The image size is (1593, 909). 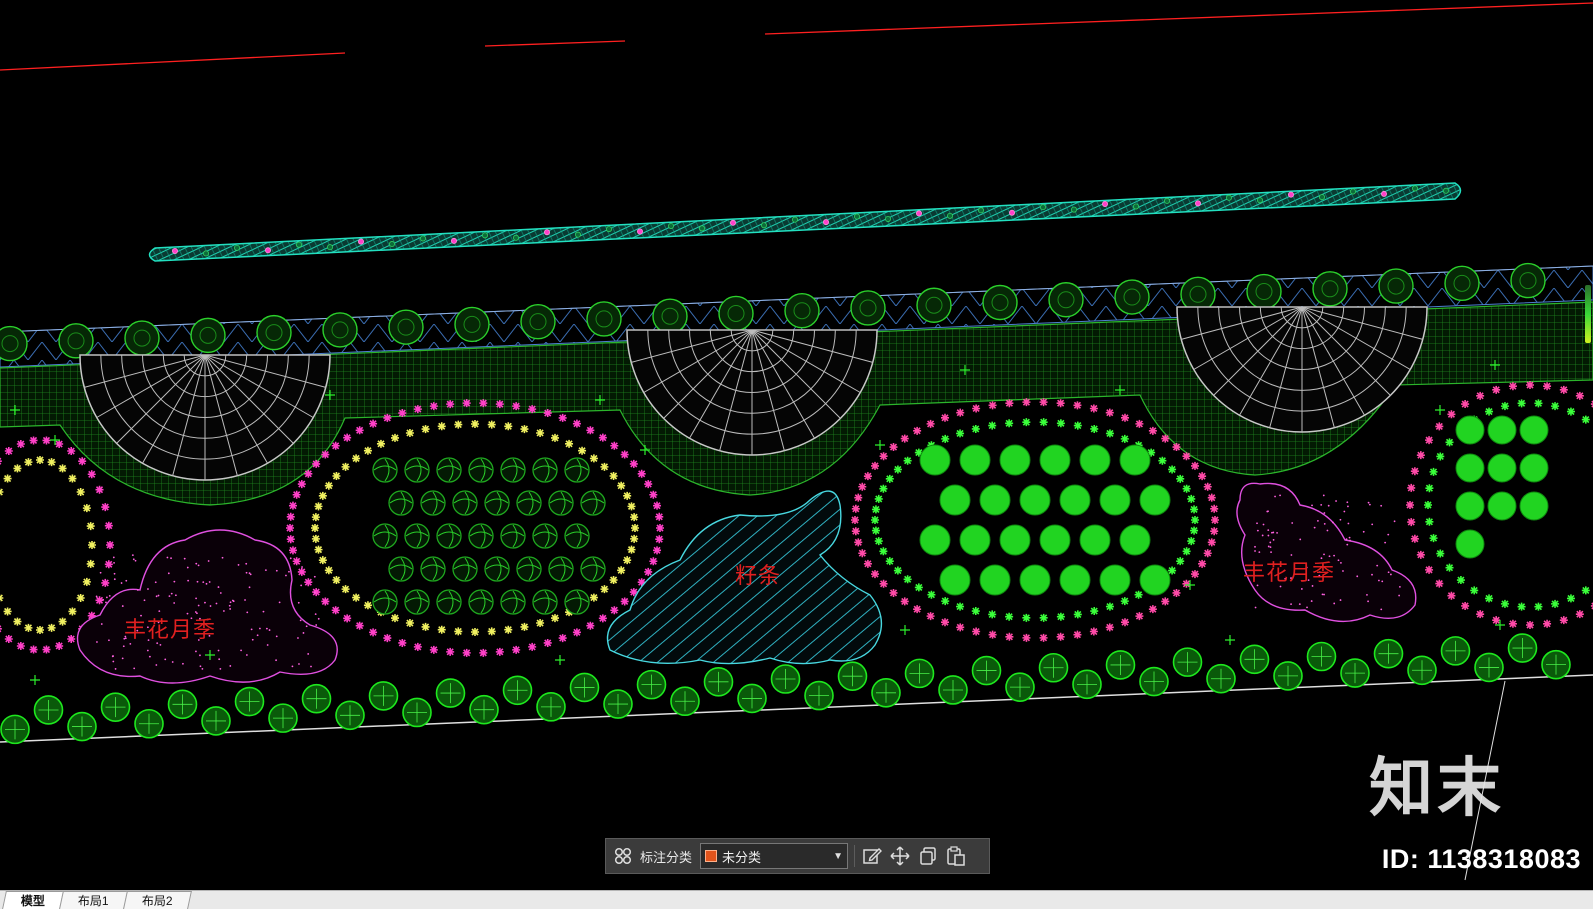 What do you see at coordinates (956, 856) in the screenshot?
I see `paste-icon` at bounding box center [956, 856].